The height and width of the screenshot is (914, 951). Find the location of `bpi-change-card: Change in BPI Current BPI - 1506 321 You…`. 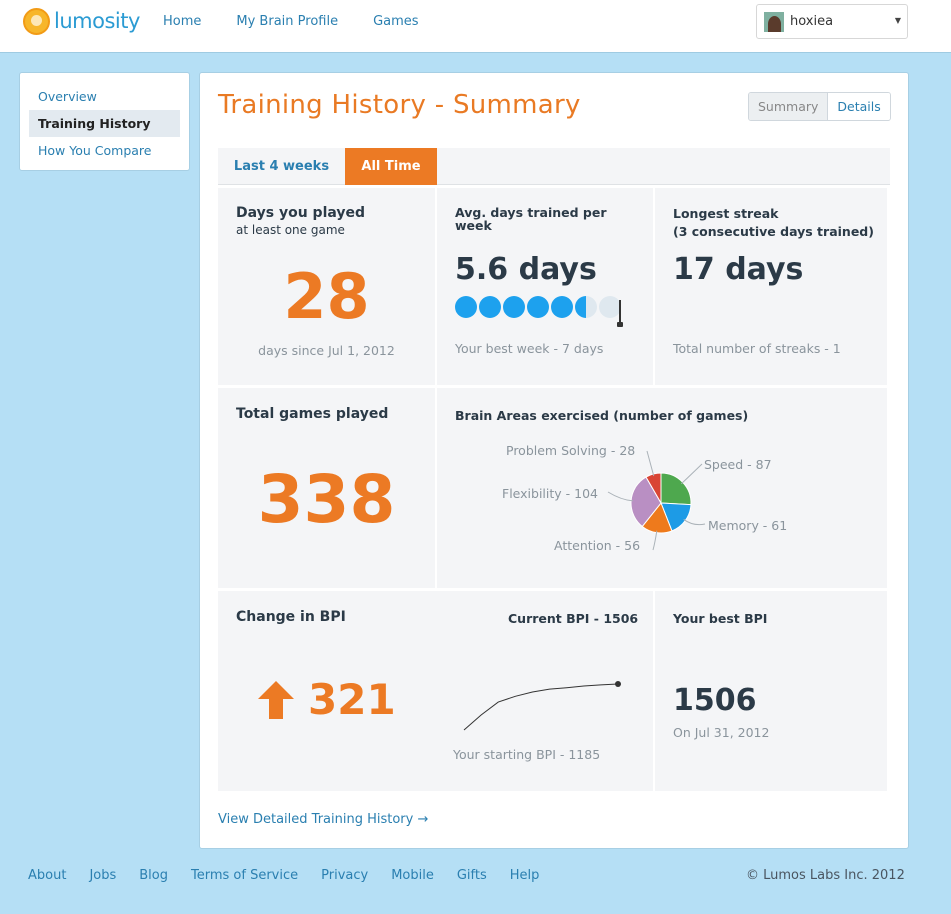

bpi-change-card: Change in BPI Current BPI - 1506 321 You… is located at coordinates (435, 691).